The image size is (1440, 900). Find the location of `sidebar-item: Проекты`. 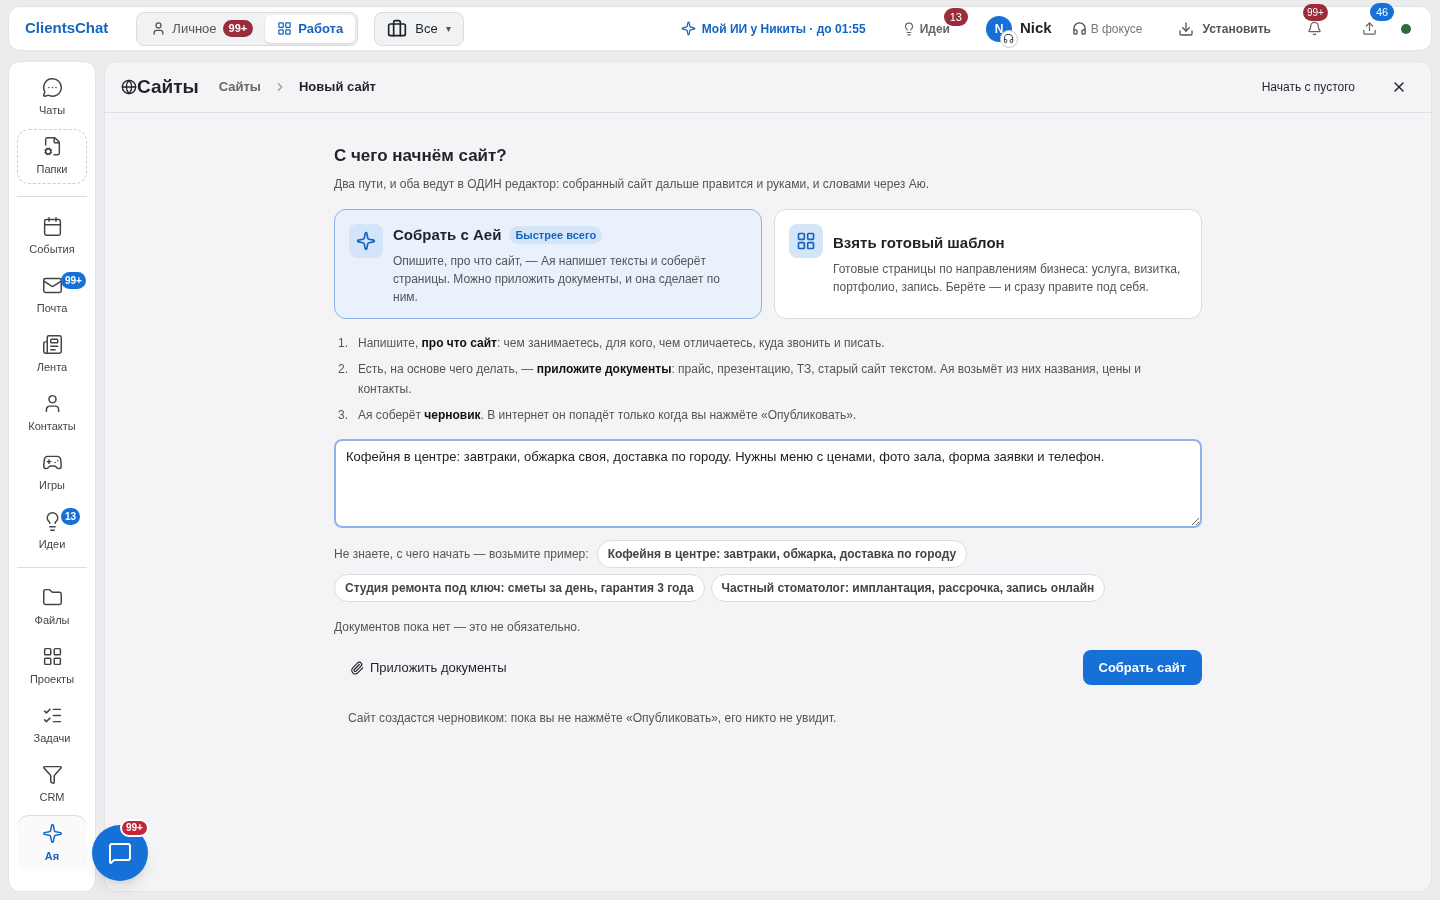

sidebar-item: Проекты is located at coordinates (52, 666).